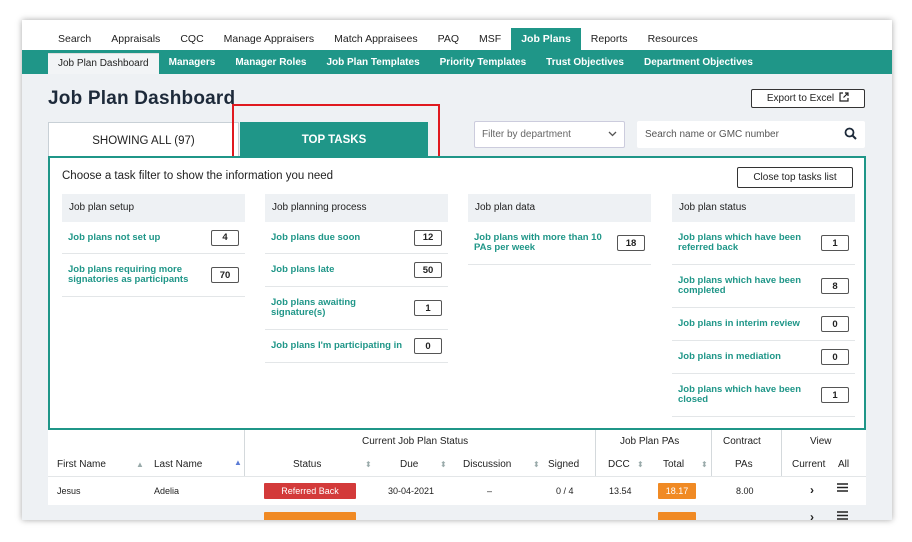 This screenshot has height=542, width=912. Describe the element at coordinates (140, 464) in the screenshot. I see `sort-icon: ▲` at that location.